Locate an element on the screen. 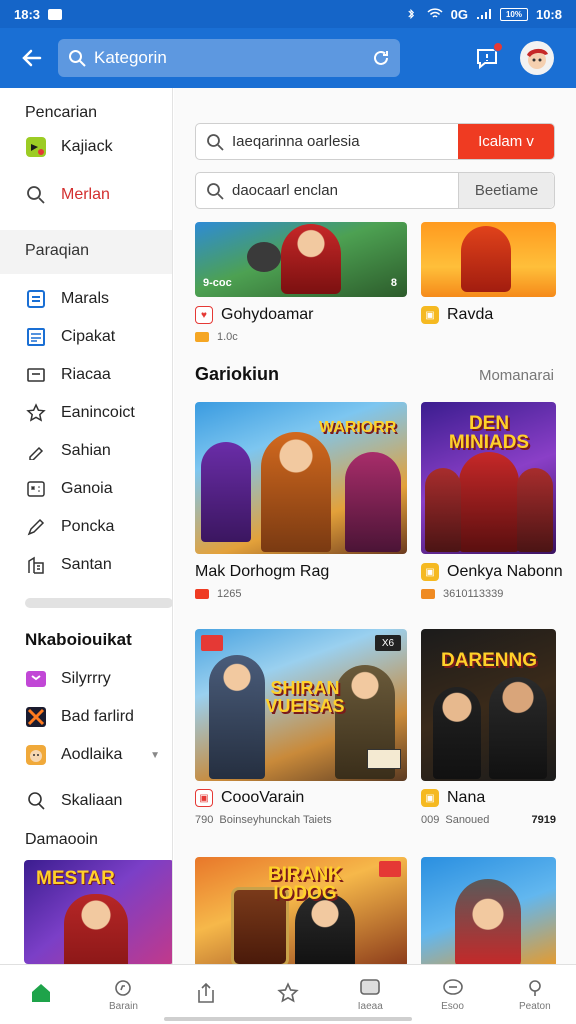 This screenshot has height=1024, width=576. game-card-title: Mak Dorhogm Rag is located at coordinates (262, 572).